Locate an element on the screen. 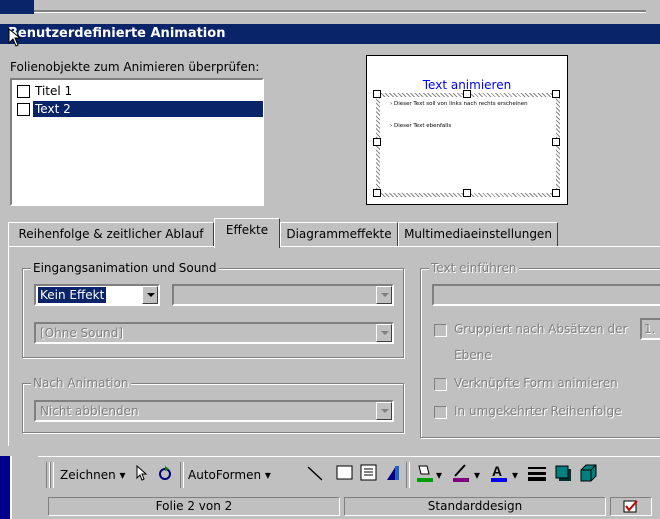 The width and height of the screenshot is (660, 519). toolbar-left-strip is located at coordinates (24, 487).